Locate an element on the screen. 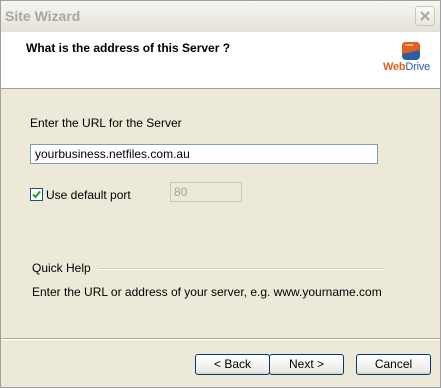 The image size is (441, 388). footer-divider is located at coordinates (220, 339).